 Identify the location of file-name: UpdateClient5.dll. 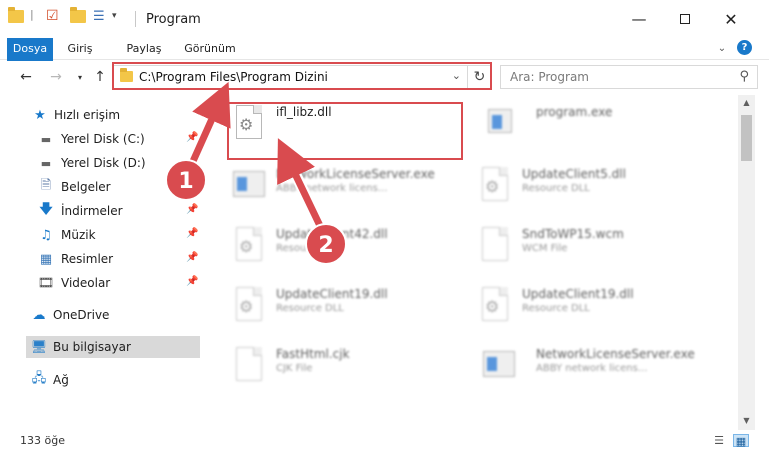
(574, 174).